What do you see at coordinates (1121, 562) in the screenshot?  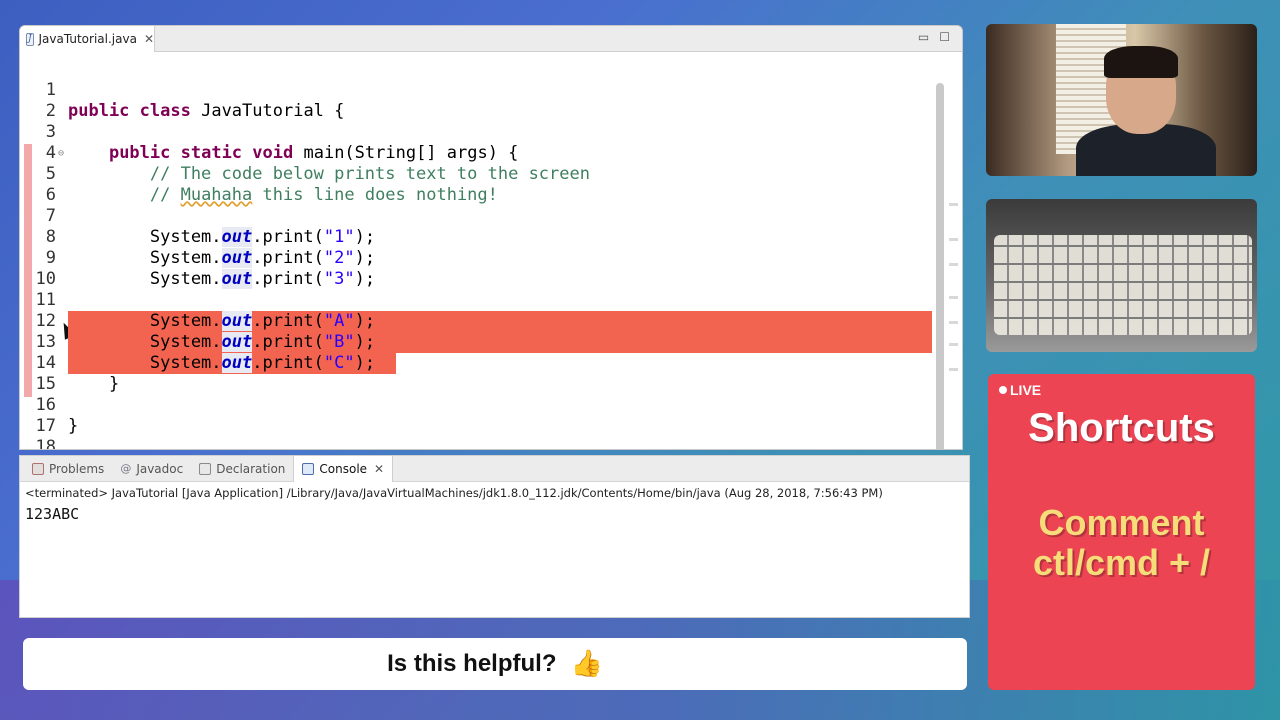 I see `shortcut-keys: ctl/cmd + /` at bounding box center [1121, 562].